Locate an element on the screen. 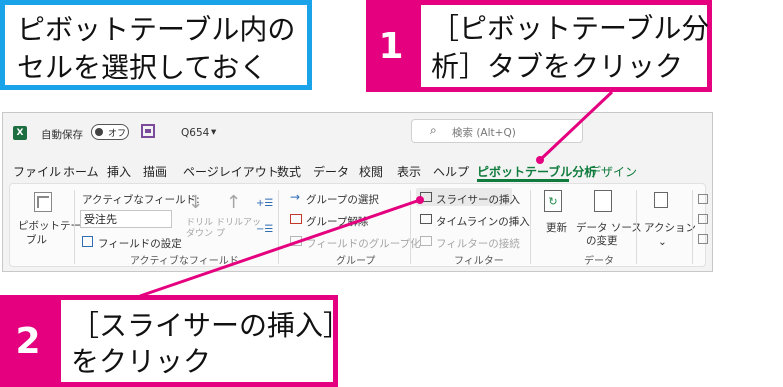 This screenshot has width=783, height=387. step-2-pointer-dot is located at coordinates (420, 200).